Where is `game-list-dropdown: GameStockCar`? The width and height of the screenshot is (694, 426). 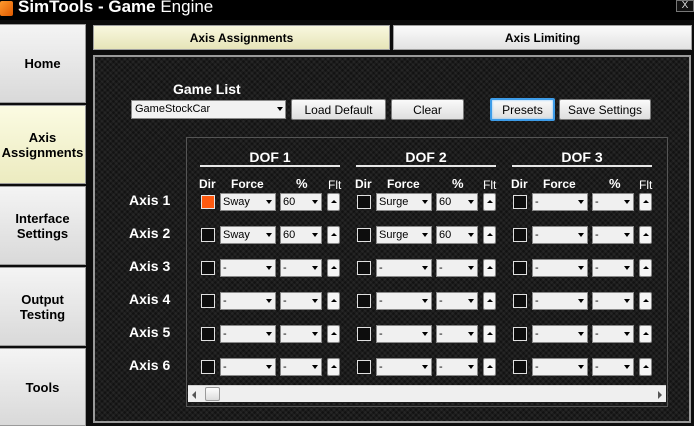 game-list-dropdown: GameStockCar is located at coordinates (208, 109).